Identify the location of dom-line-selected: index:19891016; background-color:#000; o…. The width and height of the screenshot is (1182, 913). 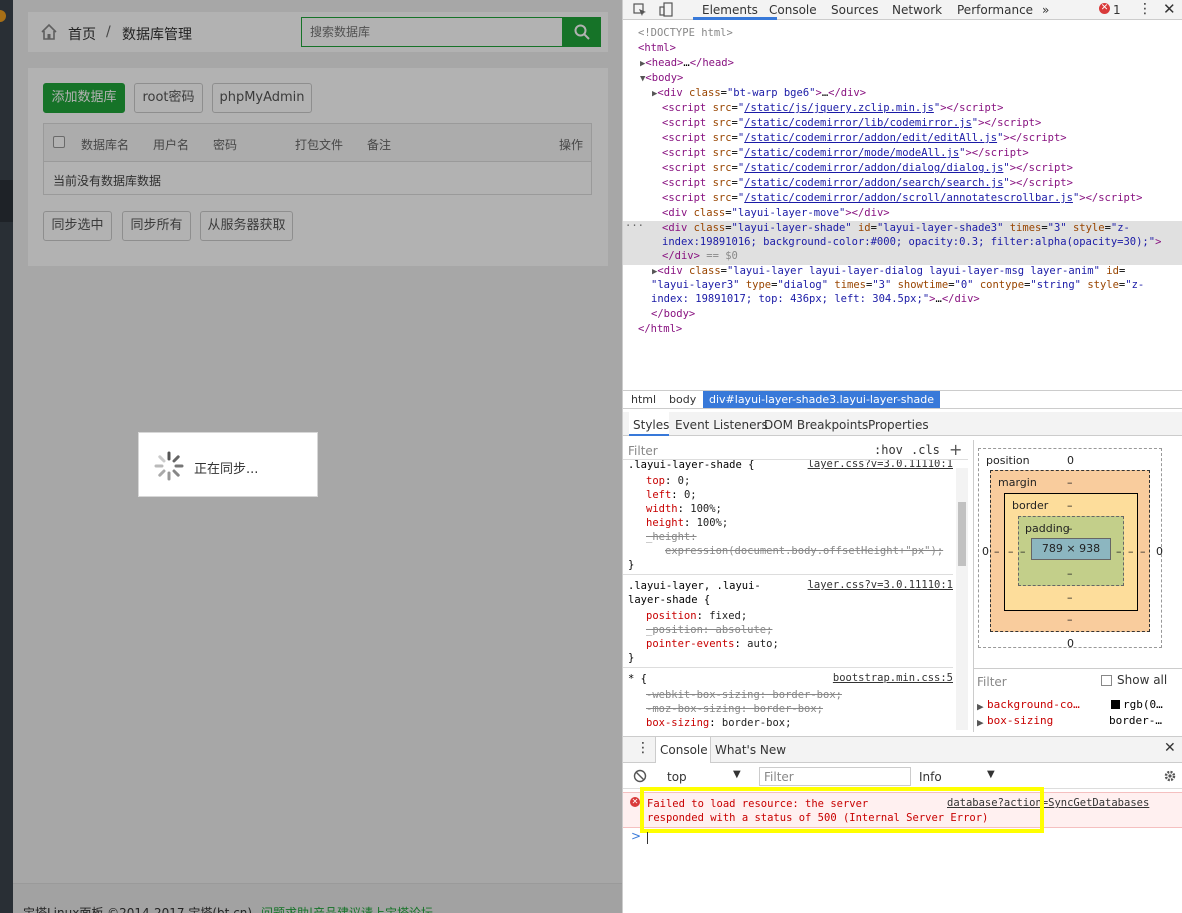
(911, 242).